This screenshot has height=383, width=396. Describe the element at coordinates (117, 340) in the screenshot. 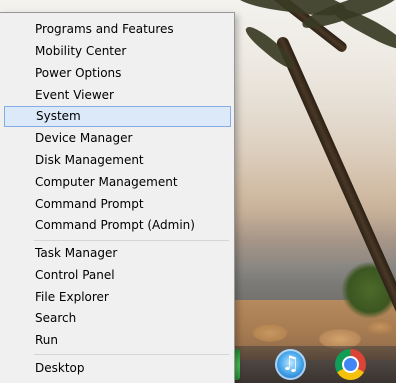

I see `menu-item-run: Run` at that location.